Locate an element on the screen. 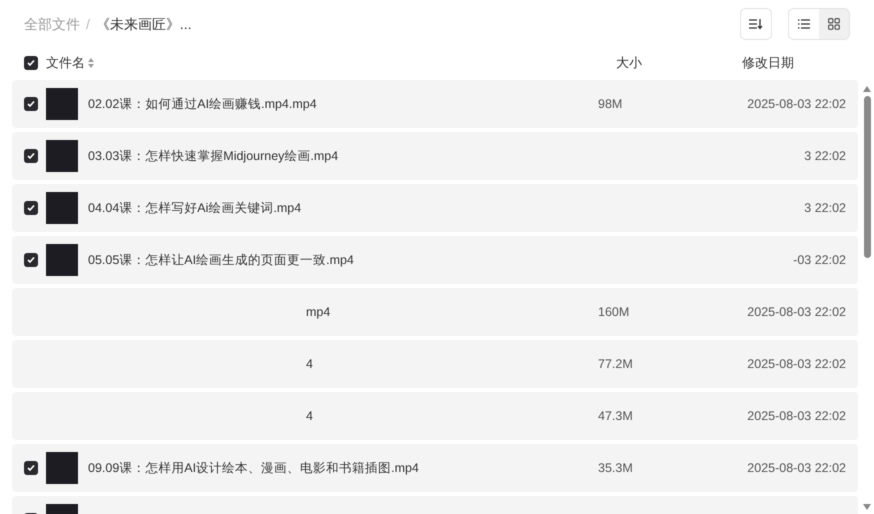  file-size: 77.2M is located at coordinates (615, 364).